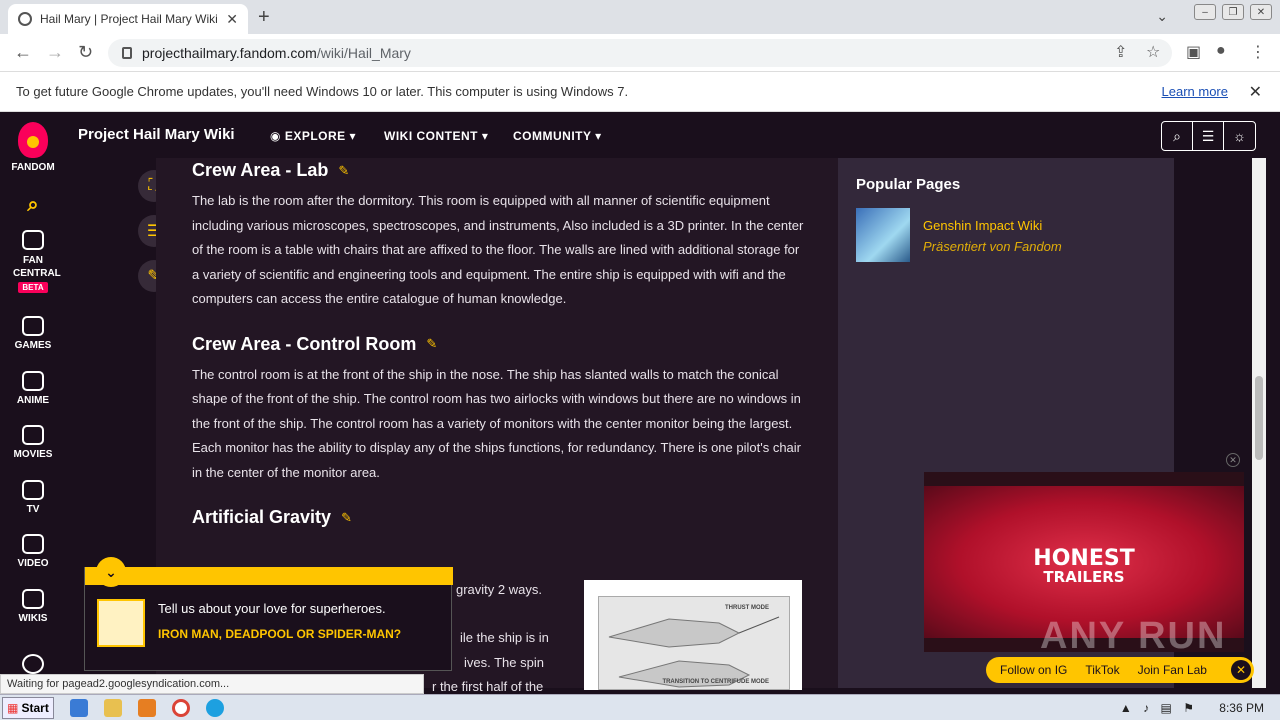 The image size is (1280, 720). What do you see at coordinates (85, 52) in the screenshot?
I see `reload-button: ↻` at bounding box center [85, 52].